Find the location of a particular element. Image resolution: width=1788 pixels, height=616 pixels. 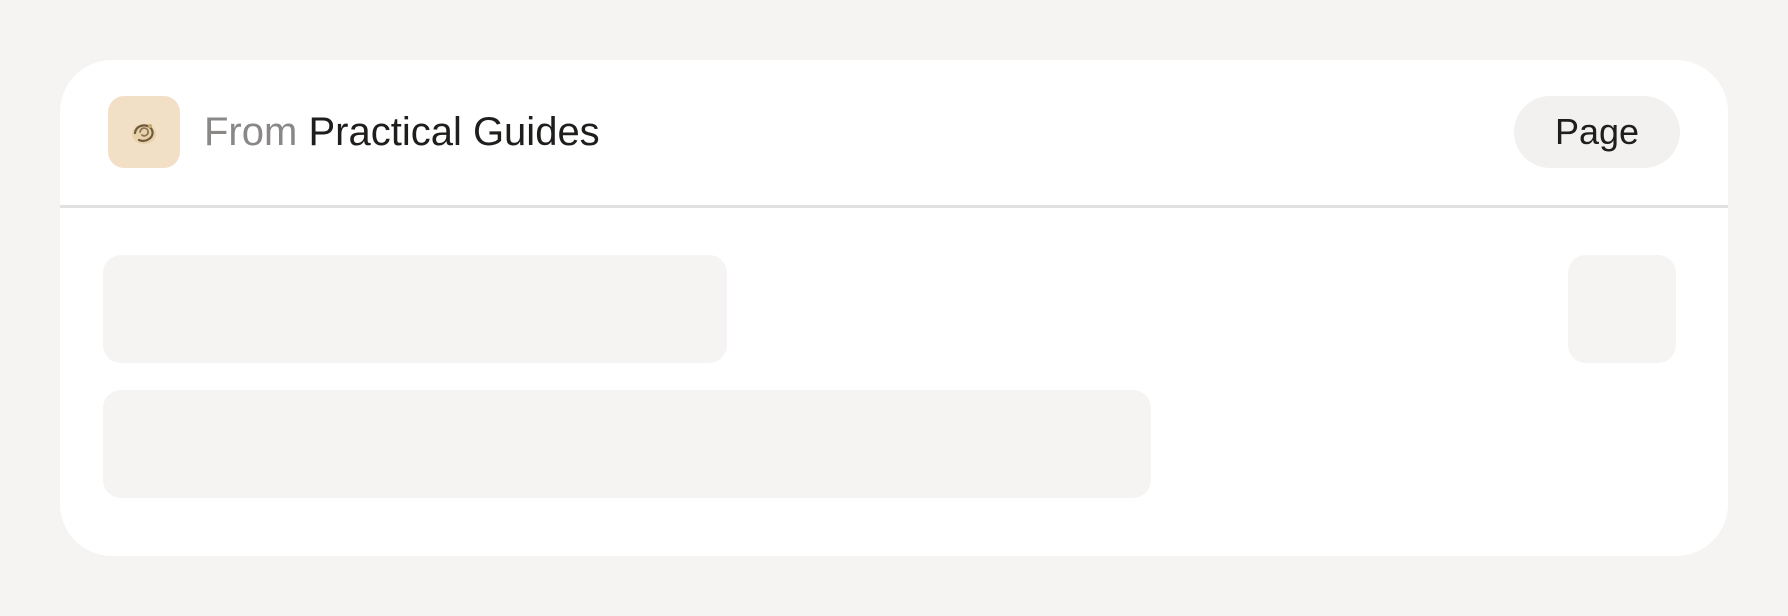

source-title: From Practical Guides is located at coordinates (402, 132).